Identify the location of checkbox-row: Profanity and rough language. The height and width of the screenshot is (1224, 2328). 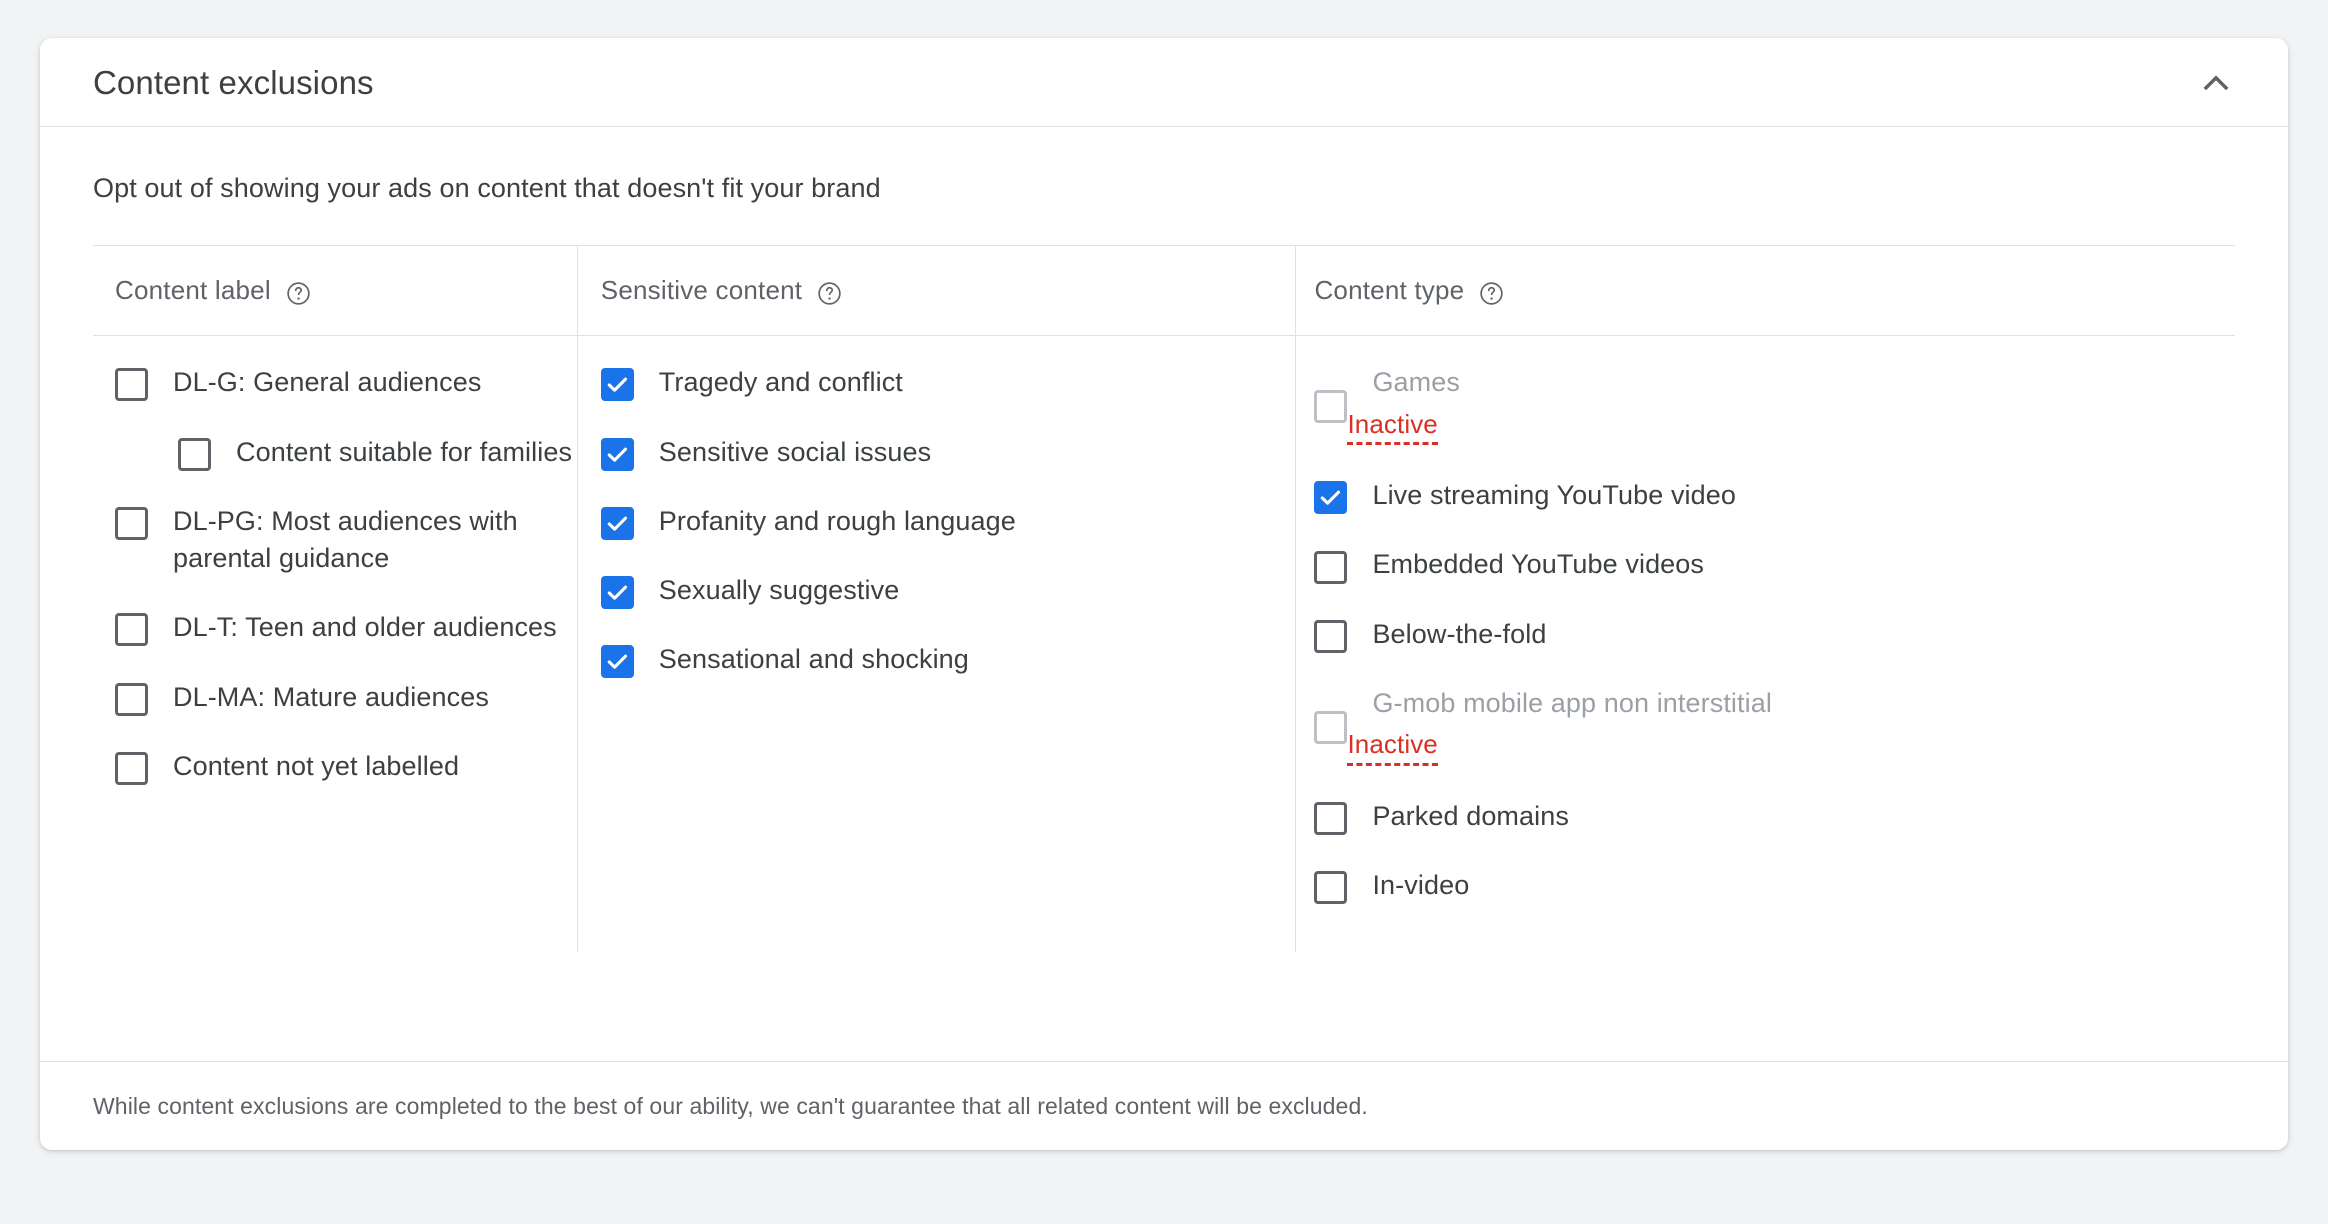
(948, 521).